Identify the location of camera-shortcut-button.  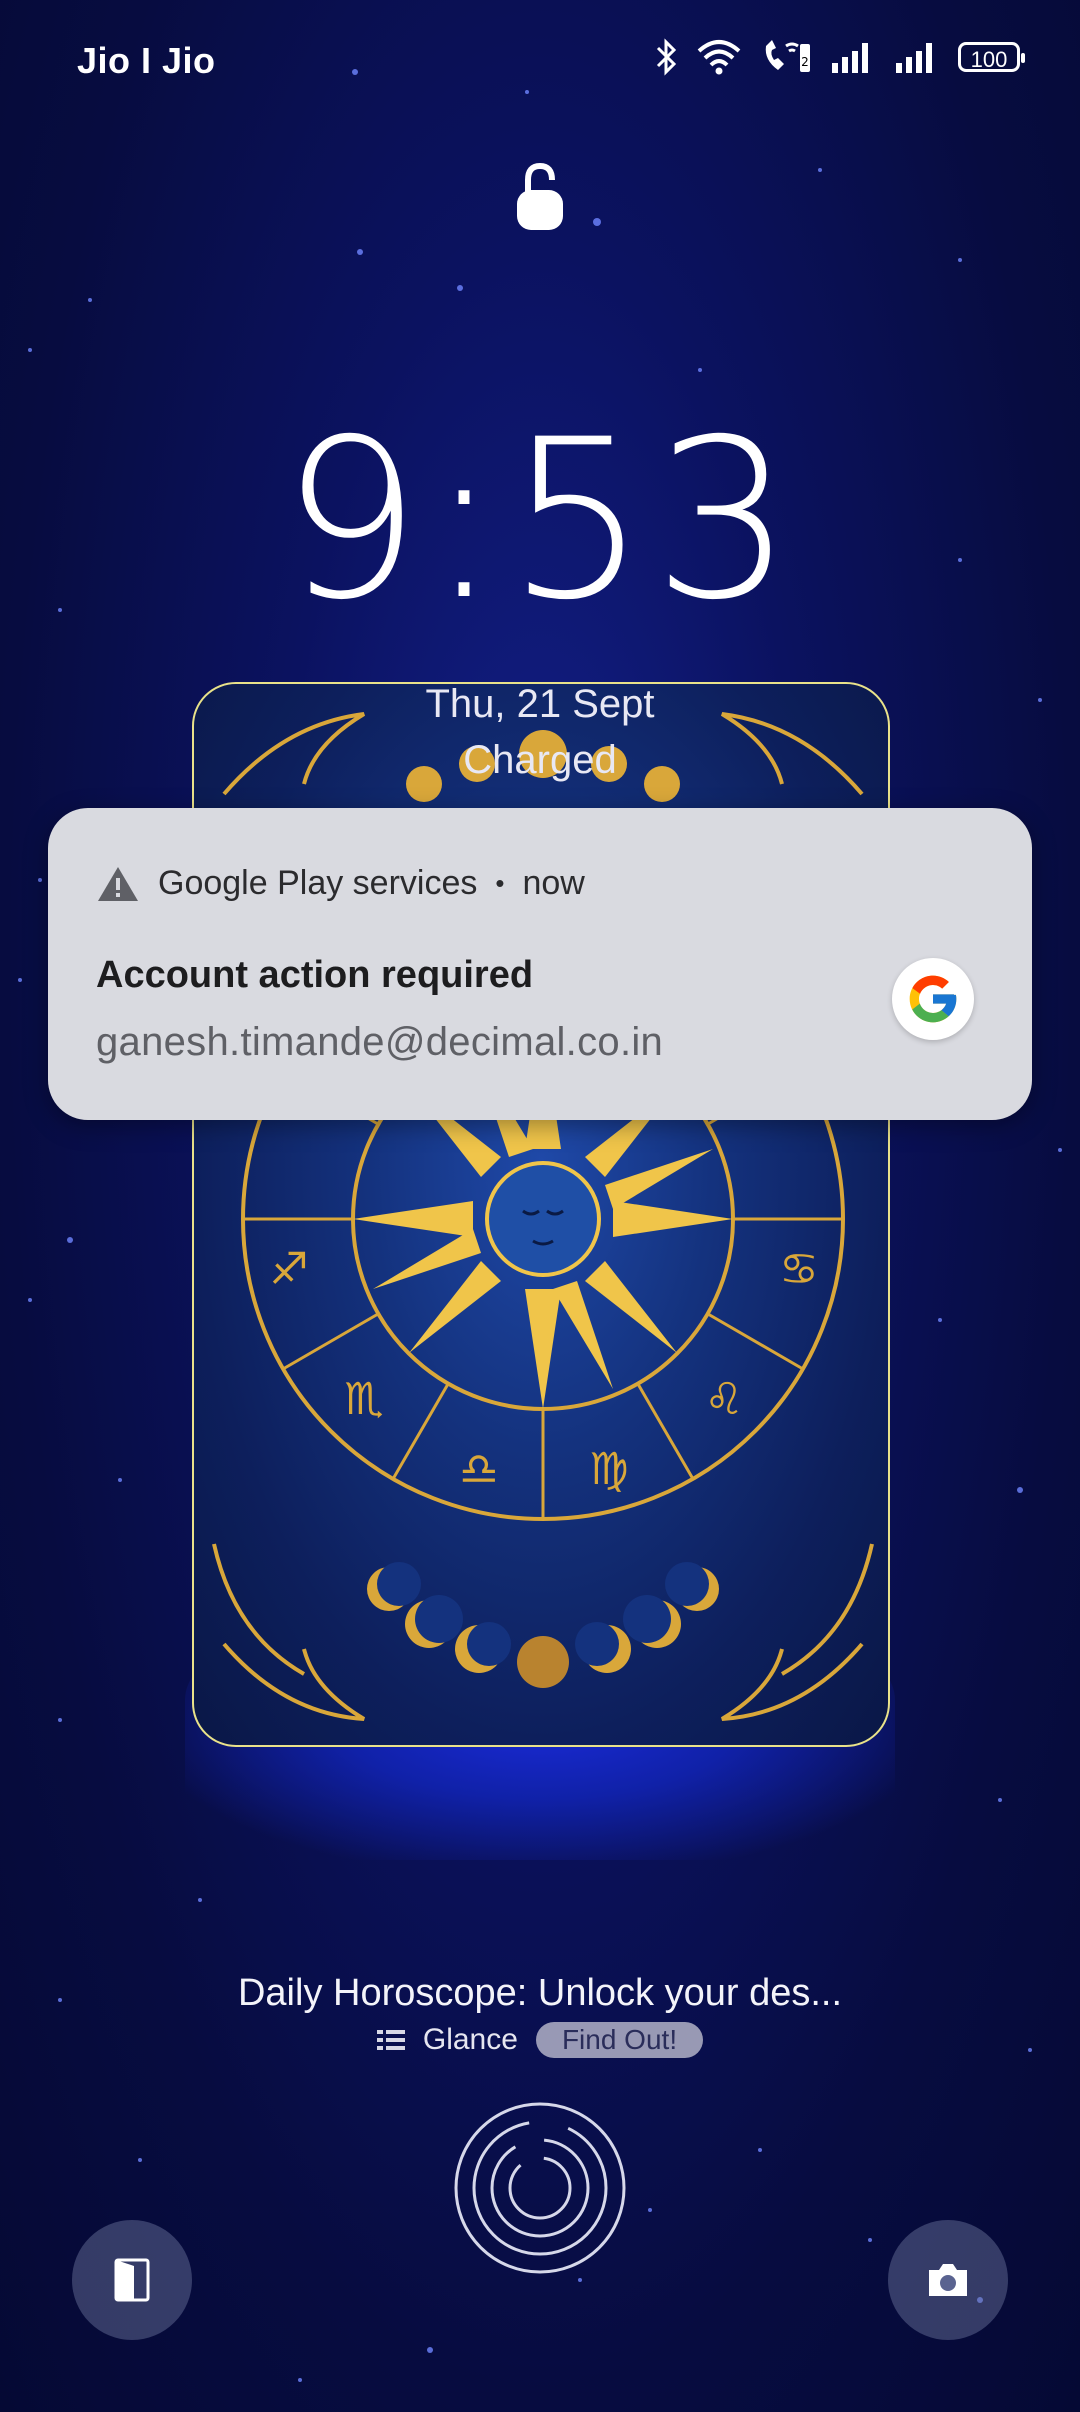
(948, 2280).